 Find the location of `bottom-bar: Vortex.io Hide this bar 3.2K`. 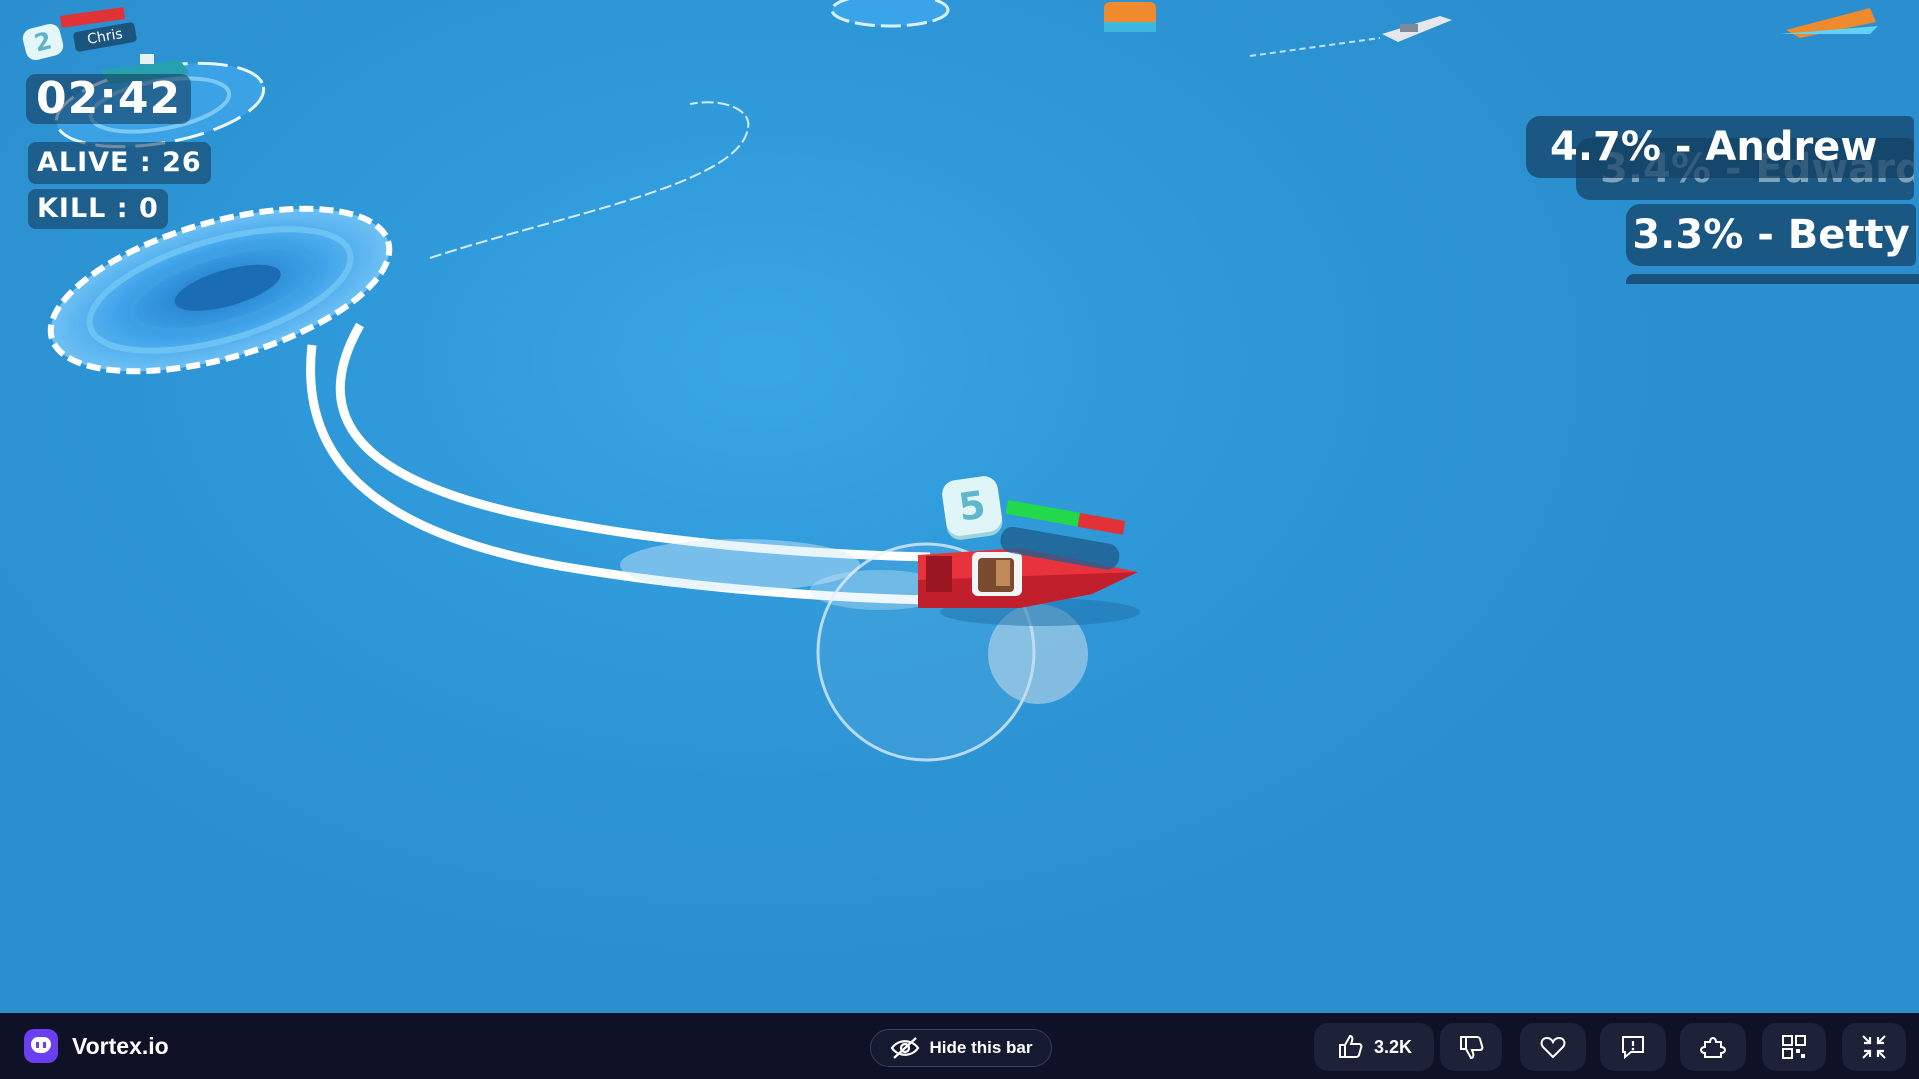

bottom-bar: Vortex.io Hide this bar 3.2K is located at coordinates (959, 1046).